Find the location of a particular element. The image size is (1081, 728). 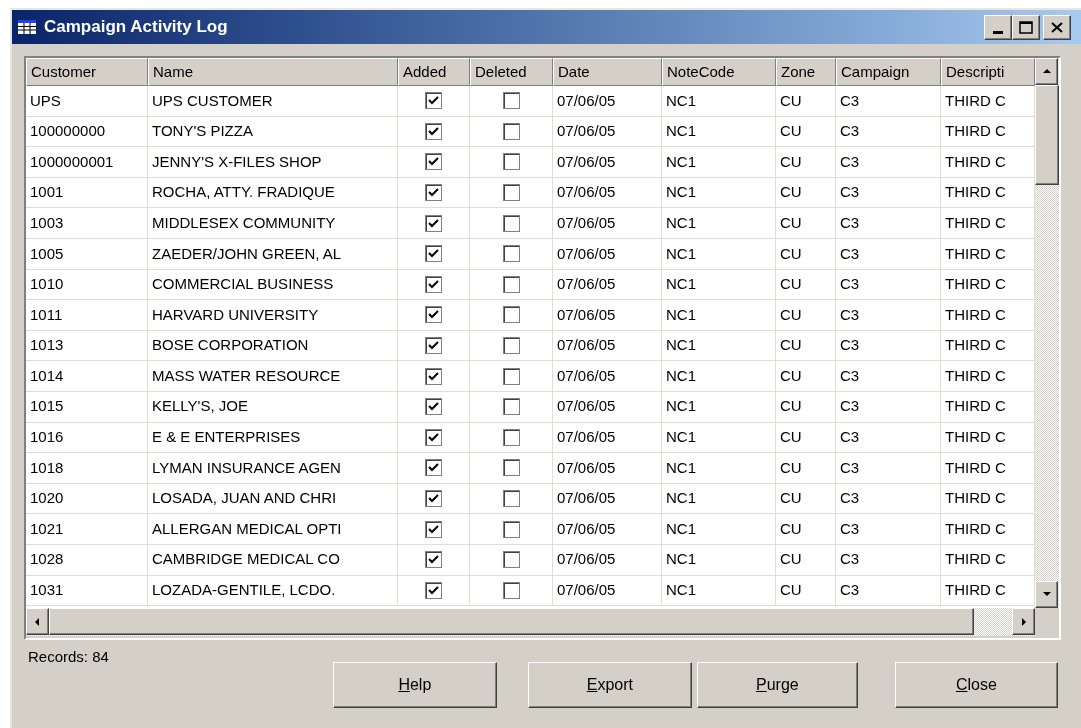

column-header: Added is located at coordinates (434, 72).